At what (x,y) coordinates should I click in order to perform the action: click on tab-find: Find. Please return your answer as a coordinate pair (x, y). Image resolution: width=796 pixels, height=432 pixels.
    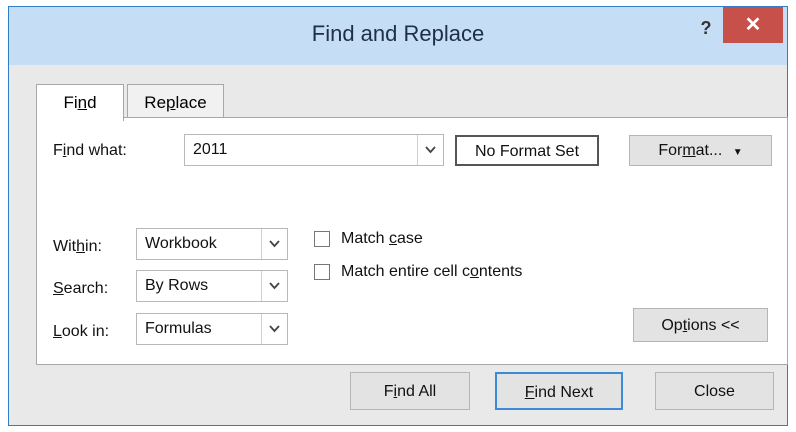
    Looking at the image, I should click on (80, 102).